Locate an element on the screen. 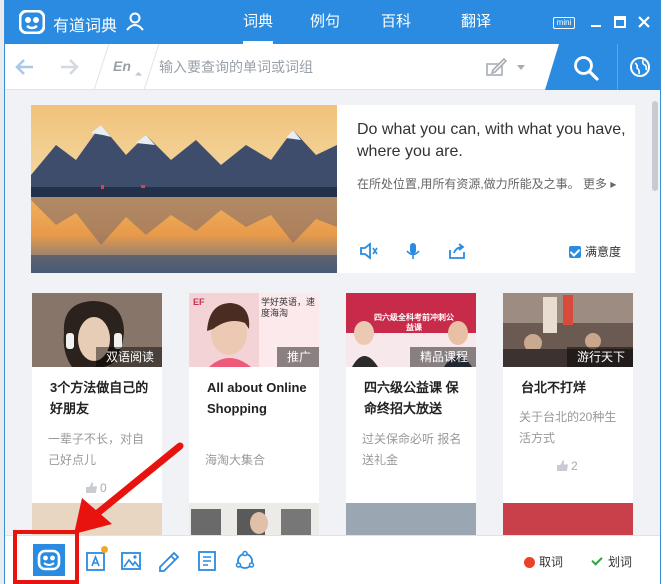  capture-status-icon is located at coordinates (529, 562).